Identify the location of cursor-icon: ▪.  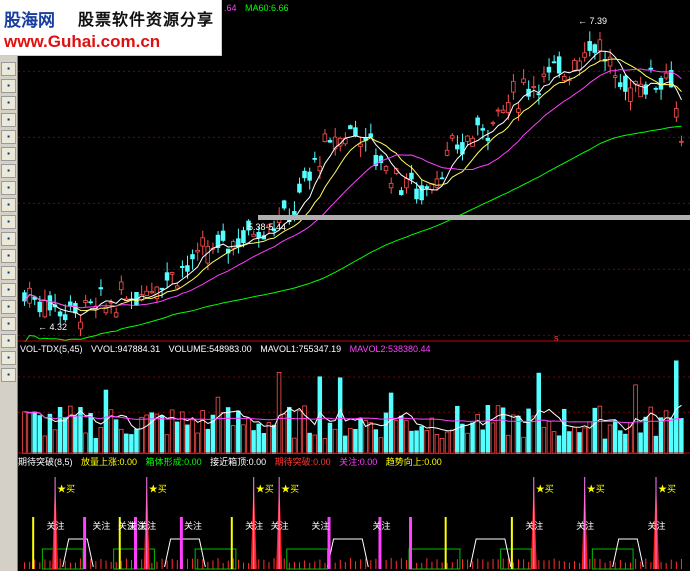
(8, 69).